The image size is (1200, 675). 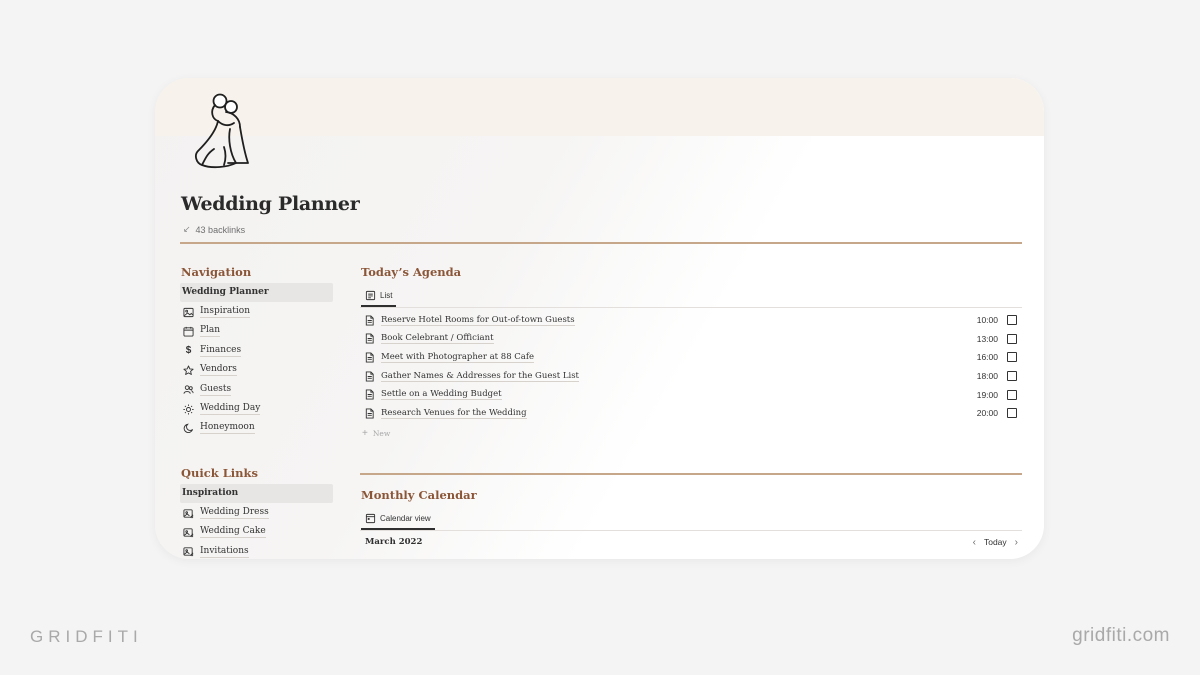 What do you see at coordinates (221, 350) in the screenshot?
I see `nav-item-label: Finances` at bounding box center [221, 350].